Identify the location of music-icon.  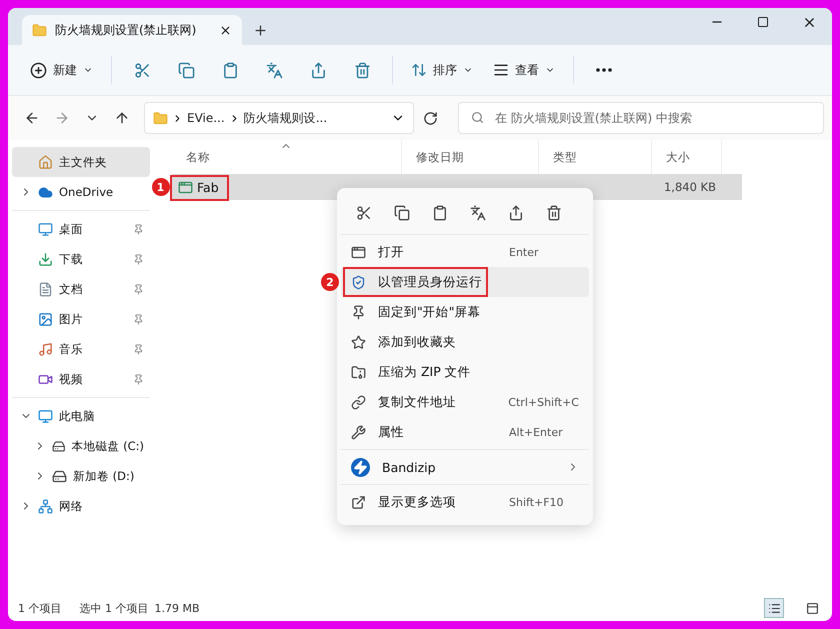
(45, 349).